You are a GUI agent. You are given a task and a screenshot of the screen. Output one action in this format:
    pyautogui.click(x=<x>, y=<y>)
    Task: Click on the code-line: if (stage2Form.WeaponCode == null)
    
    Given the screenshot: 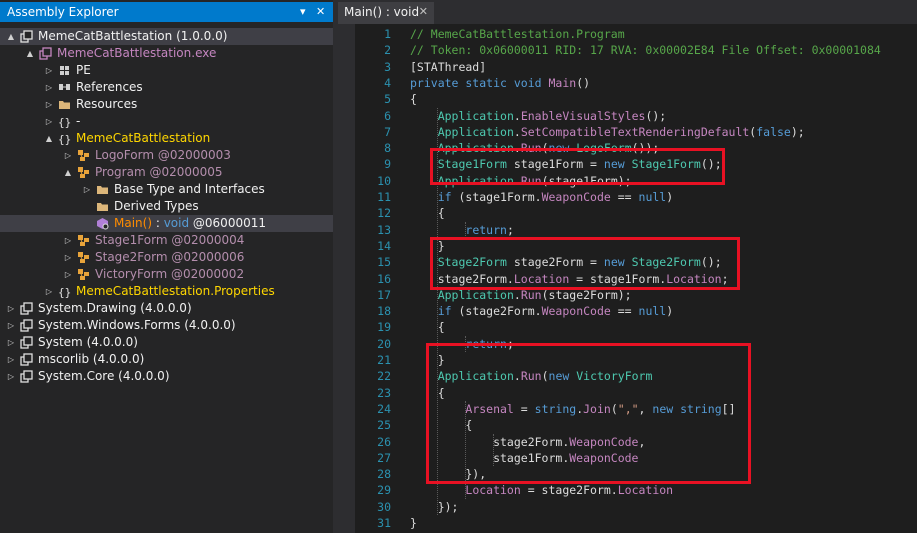 What is the action you would take?
    pyautogui.click(x=541, y=311)
    